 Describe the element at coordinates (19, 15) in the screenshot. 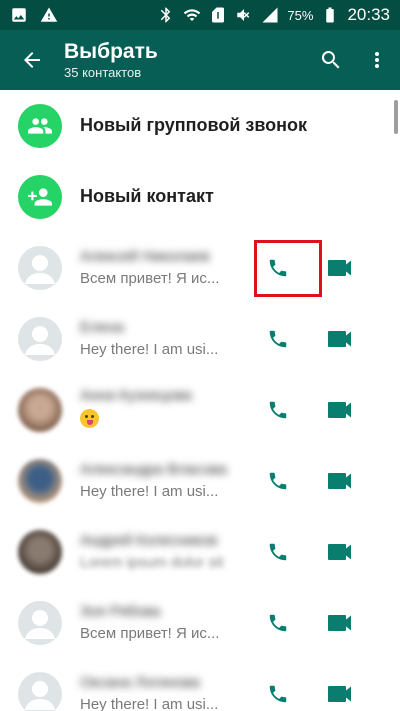

I see `image-icon` at that location.